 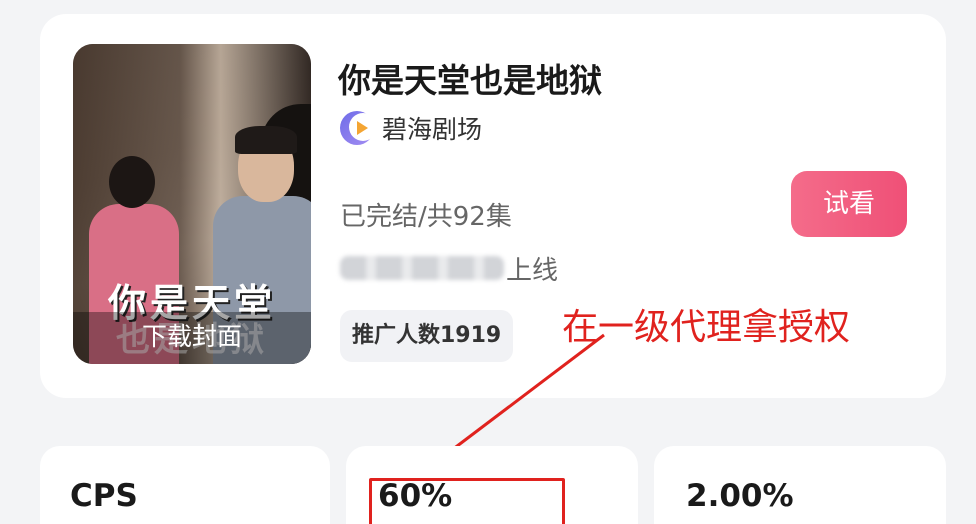 What do you see at coordinates (467, 501) in the screenshot?
I see `highlight-box` at bounding box center [467, 501].